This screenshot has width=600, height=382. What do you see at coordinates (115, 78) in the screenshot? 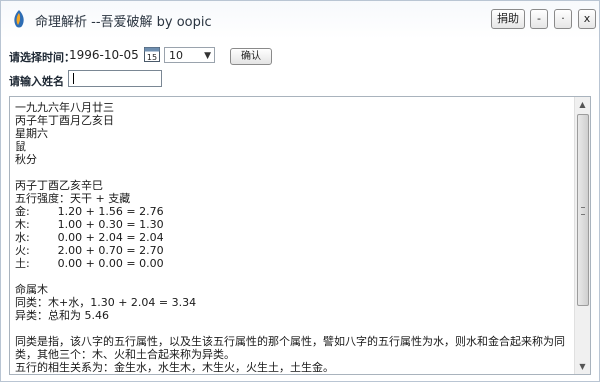
I see `name-input` at bounding box center [115, 78].